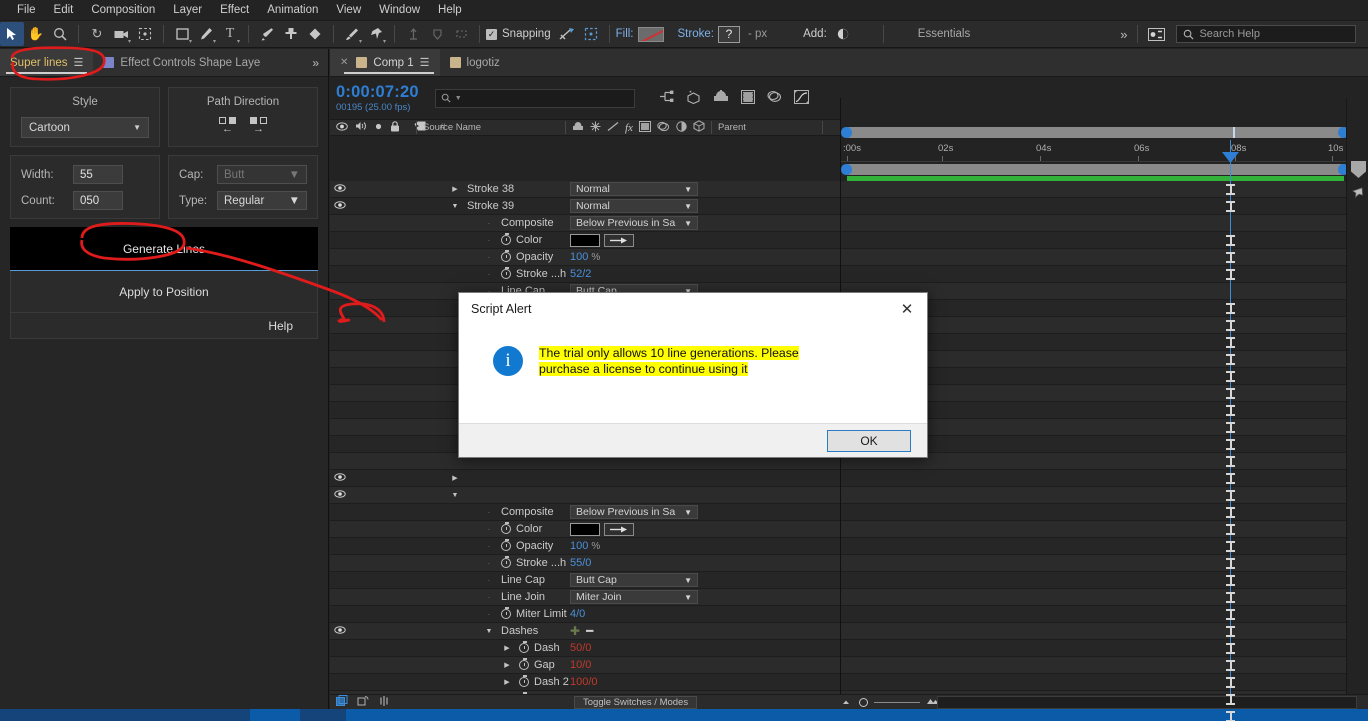 This screenshot has height=721, width=1368. What do you see at coordinates (60, 34) in the screenshot?
I see `zoom-tool` at bounding box center [60, 34].